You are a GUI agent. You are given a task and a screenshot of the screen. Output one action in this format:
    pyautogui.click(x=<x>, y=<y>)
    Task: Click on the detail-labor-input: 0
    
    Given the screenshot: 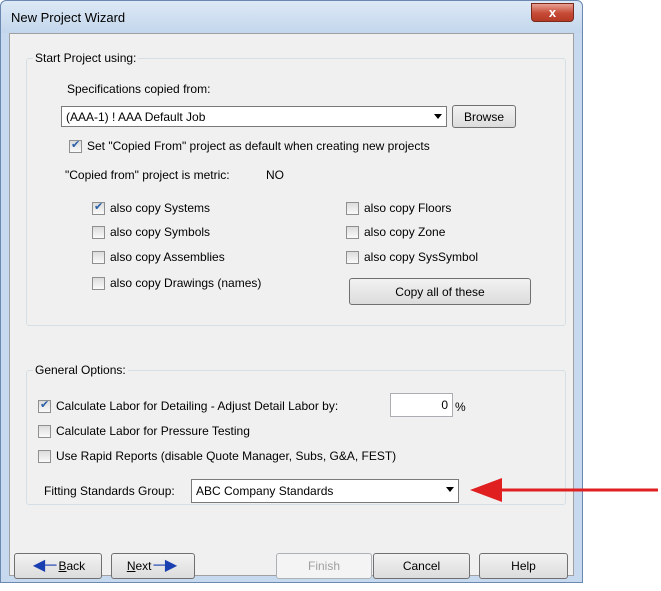 What is the action you would take?
    pyautogui.click(x=421, y=405)
    